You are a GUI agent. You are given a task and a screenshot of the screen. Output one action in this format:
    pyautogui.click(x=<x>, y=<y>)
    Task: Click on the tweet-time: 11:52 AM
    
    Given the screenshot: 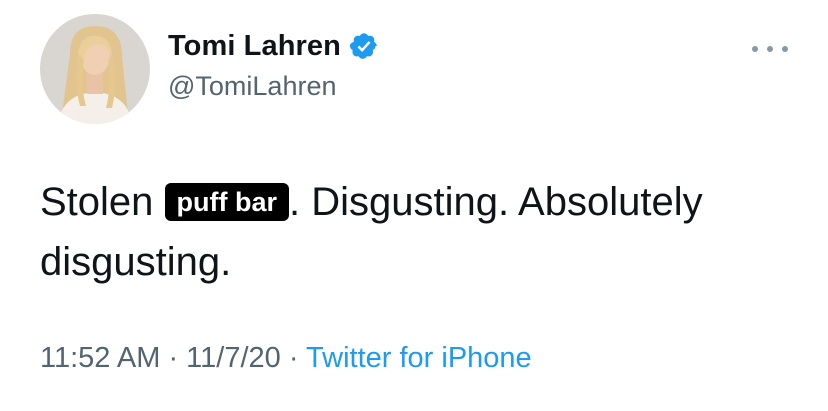 What is the action you would take?
    pyautogui.click(x=100, y=358)
    